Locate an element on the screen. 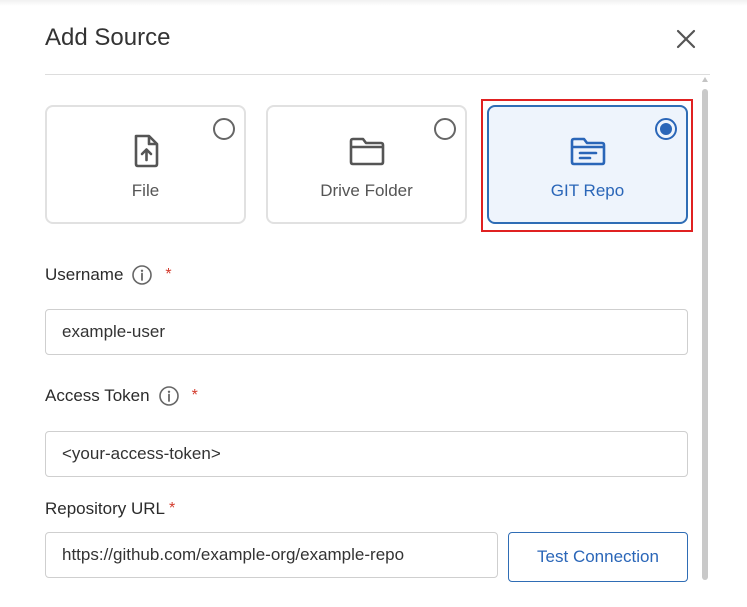 This screenshot has height=607, width=747. source-option-git-repo: GIT Repo is located at coordinates (587, 164).